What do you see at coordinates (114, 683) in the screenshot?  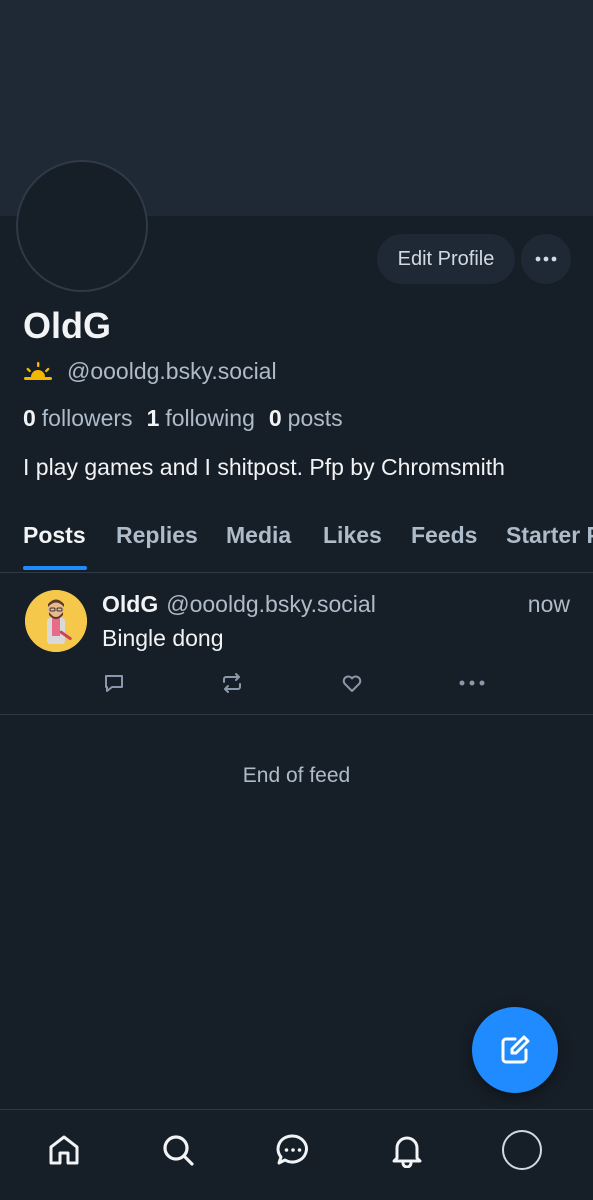 I see `reply-icon` at bounding box center [114, 683].